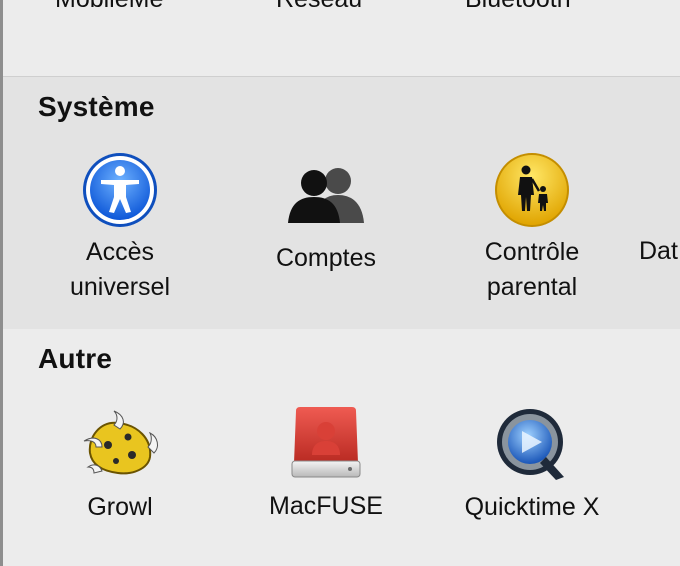 This screenshot has width=680, height=566. What do you see at coordinates (532, 252) in the screenshot?
I see `pane-label-line1: Contrôle` at bounding box center [532, 252].